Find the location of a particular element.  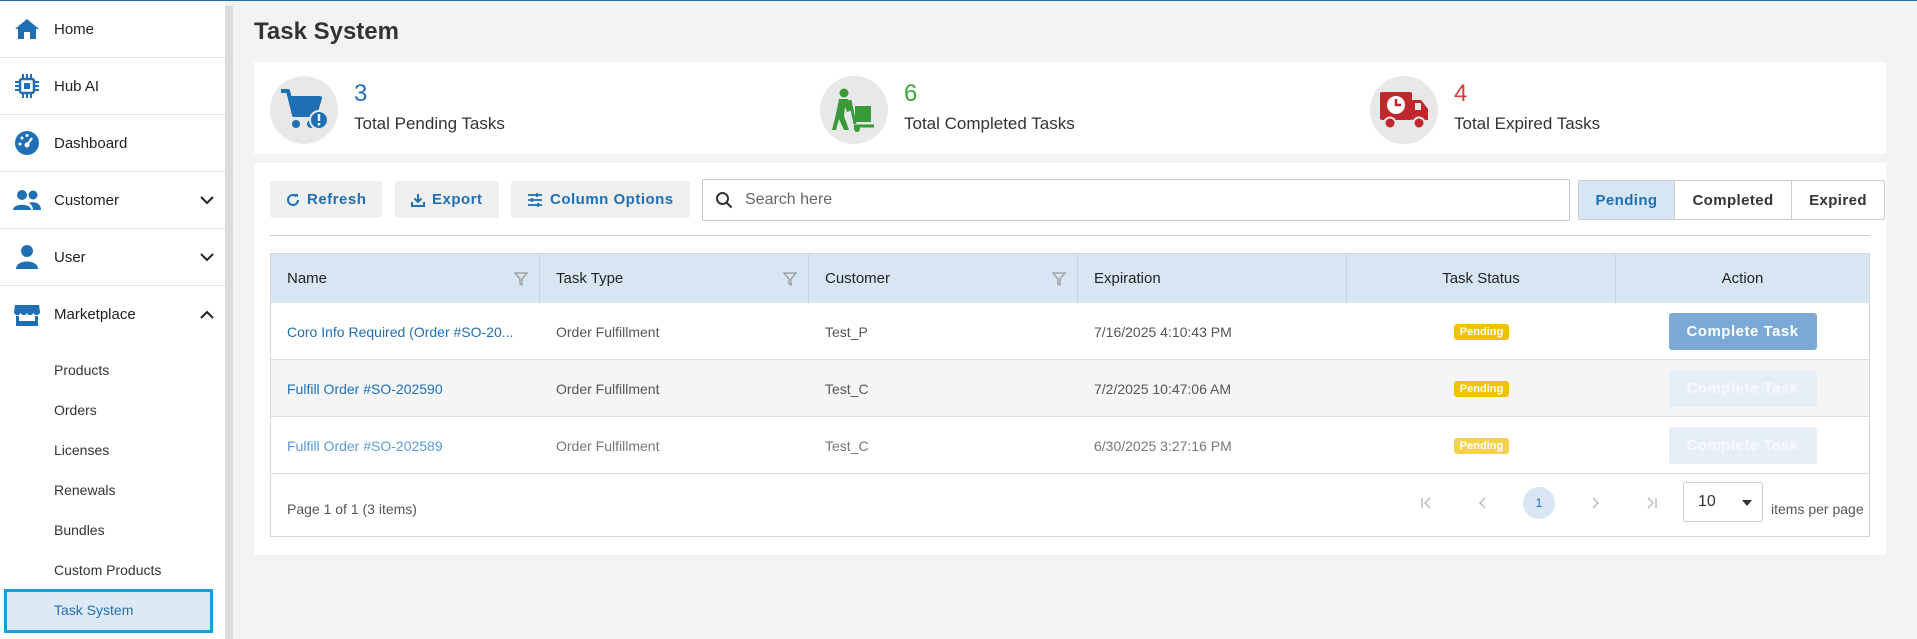

customer-cell: Test_P is located at coordinates (846, 331).